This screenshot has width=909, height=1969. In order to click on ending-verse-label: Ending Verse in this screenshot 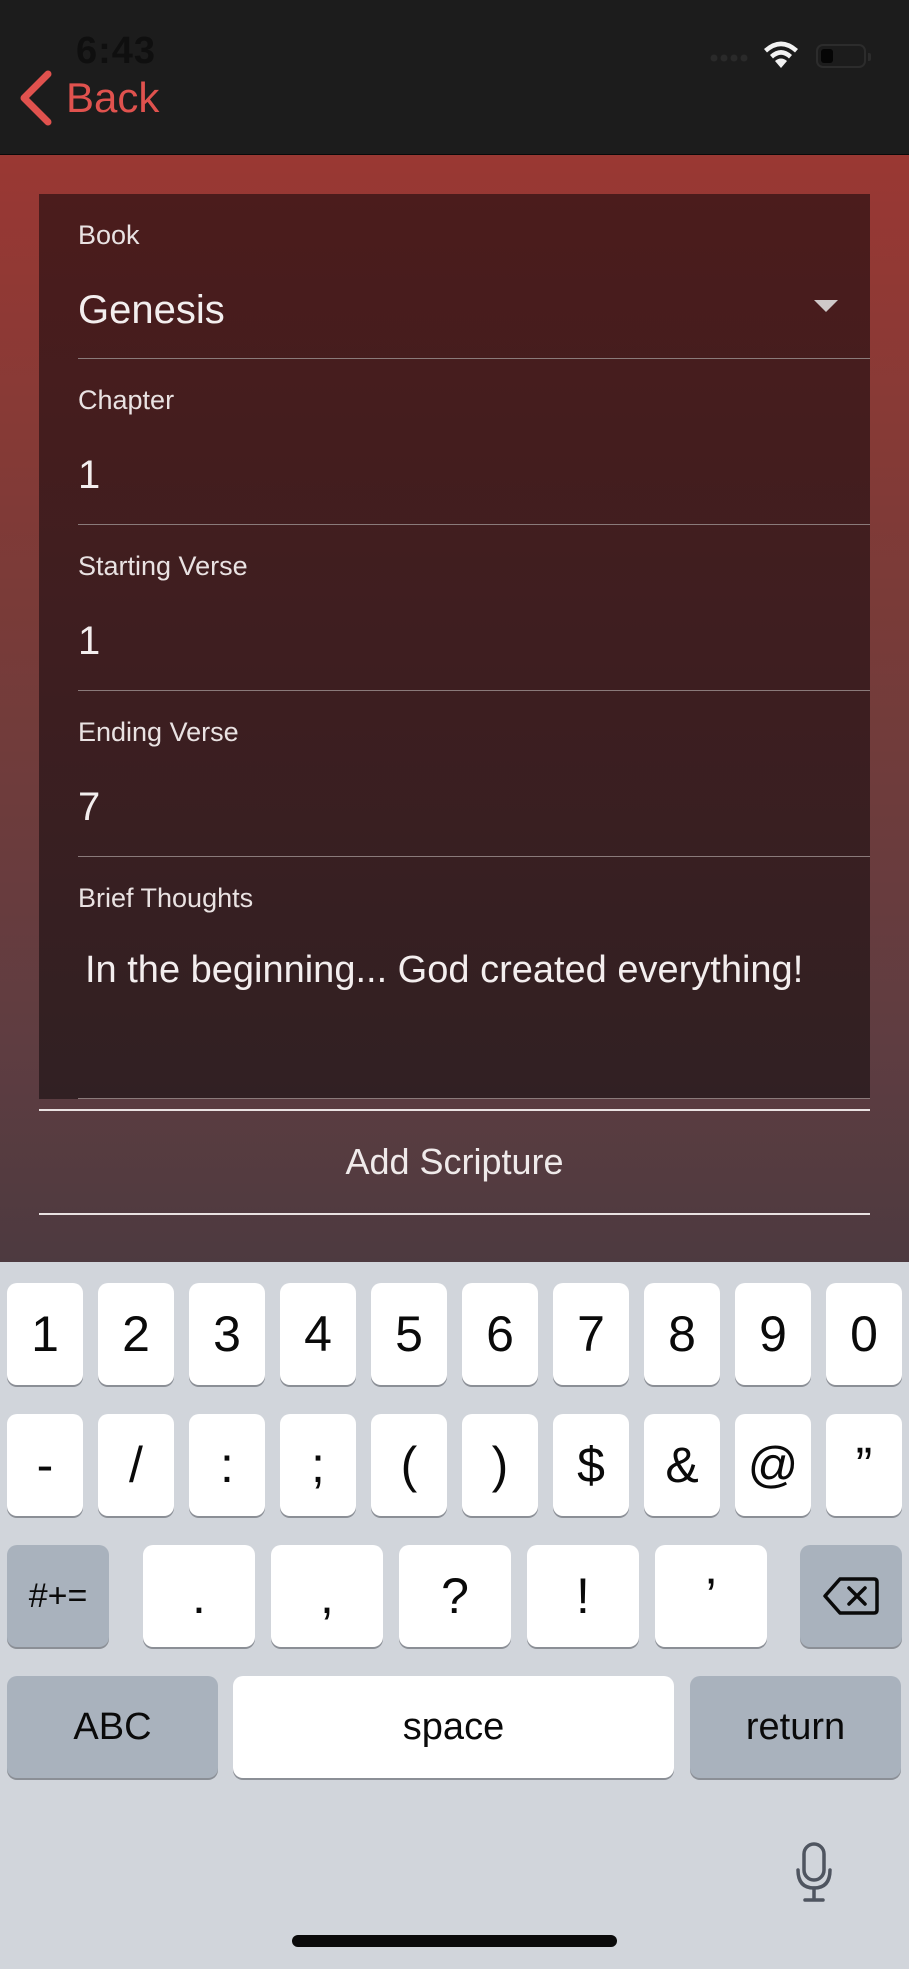, I will do `click(158, 732)`.